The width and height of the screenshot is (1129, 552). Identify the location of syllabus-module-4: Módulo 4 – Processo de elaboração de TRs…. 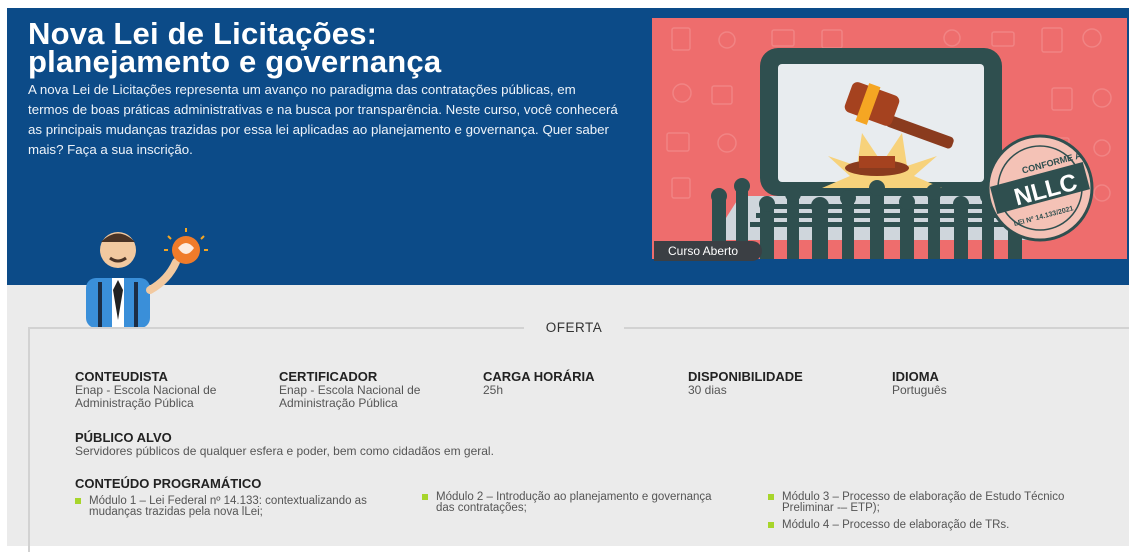
(930, 525).